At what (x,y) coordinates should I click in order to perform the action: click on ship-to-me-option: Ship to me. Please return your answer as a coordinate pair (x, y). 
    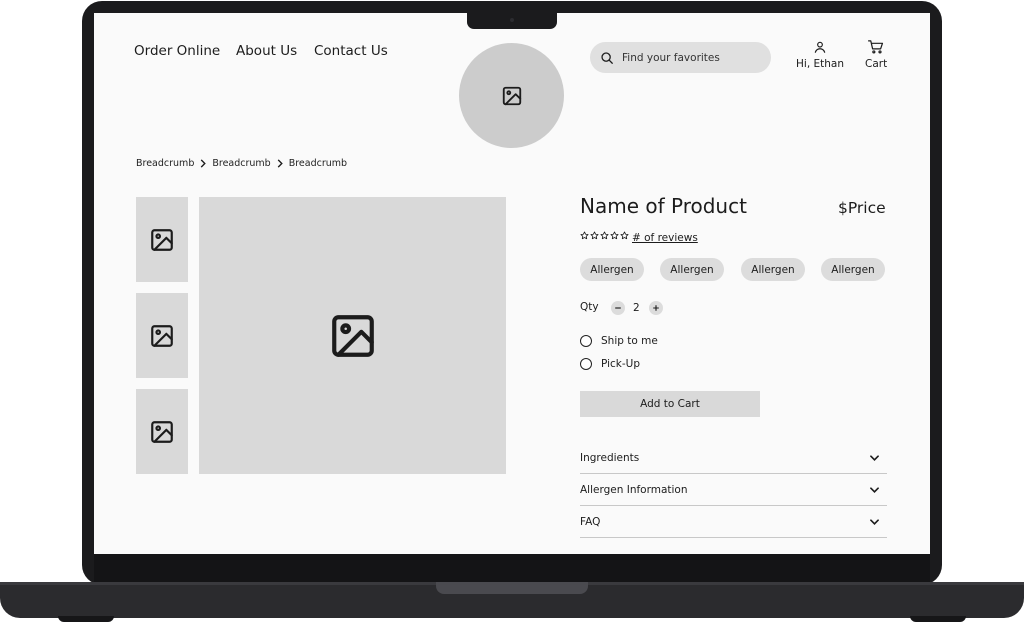
    Looking at the image, I should click on (619, 341).